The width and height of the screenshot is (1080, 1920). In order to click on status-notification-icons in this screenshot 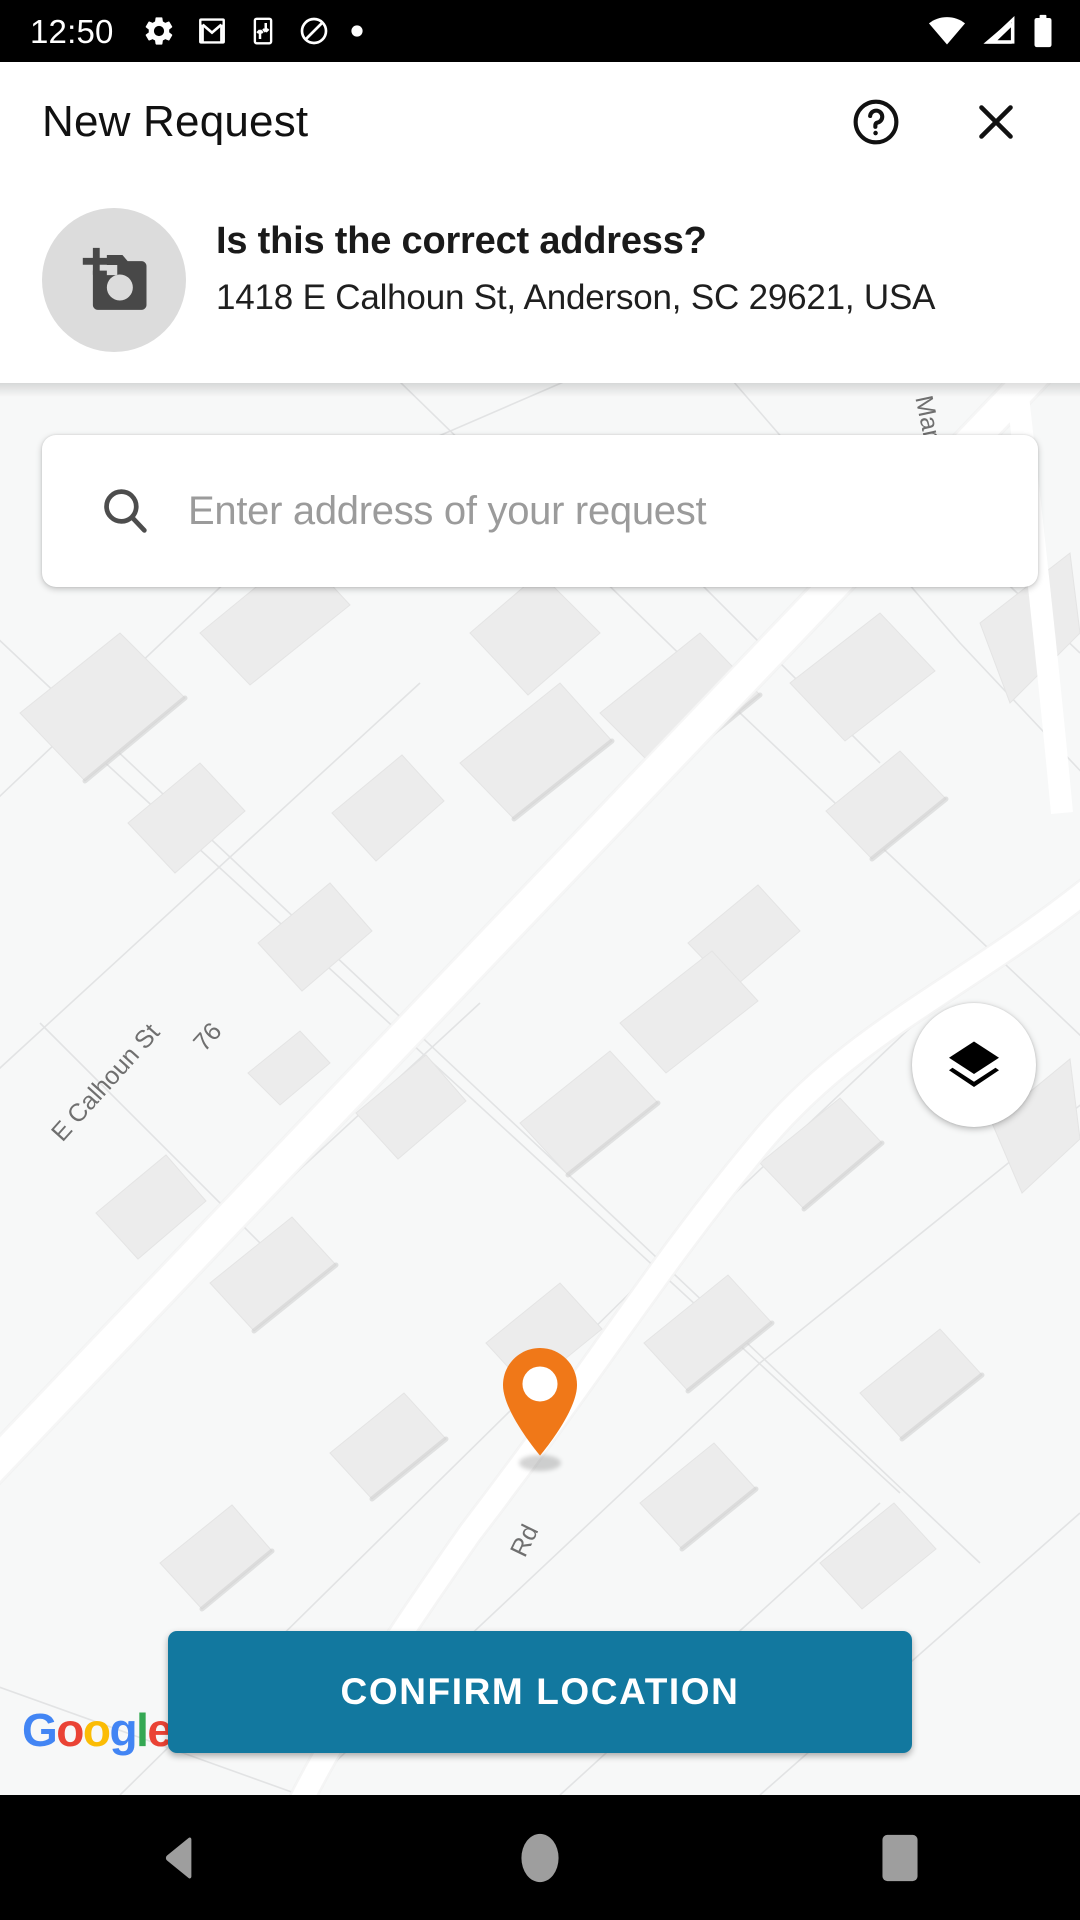, I will do `click(253, 31)`.